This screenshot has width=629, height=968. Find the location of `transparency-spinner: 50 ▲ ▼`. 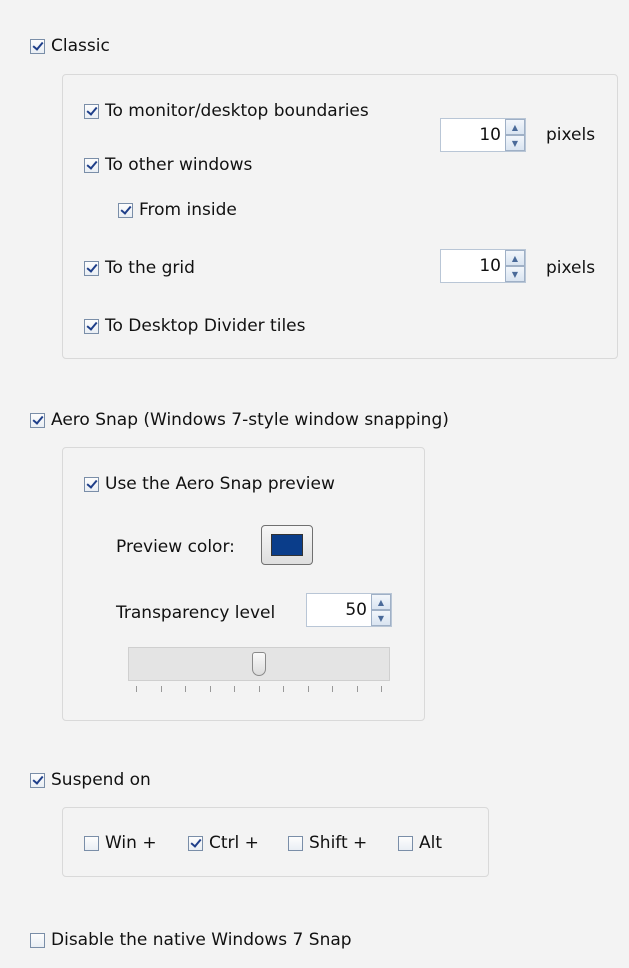

transparency-spinner: 50 ▲ ▼ is located at coordinates (349, 610).